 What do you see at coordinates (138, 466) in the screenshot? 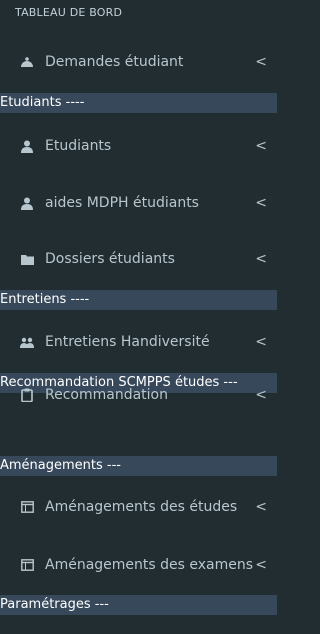
I see `section-amenagements: Aménagements ---` at bounding box center [138, 466].